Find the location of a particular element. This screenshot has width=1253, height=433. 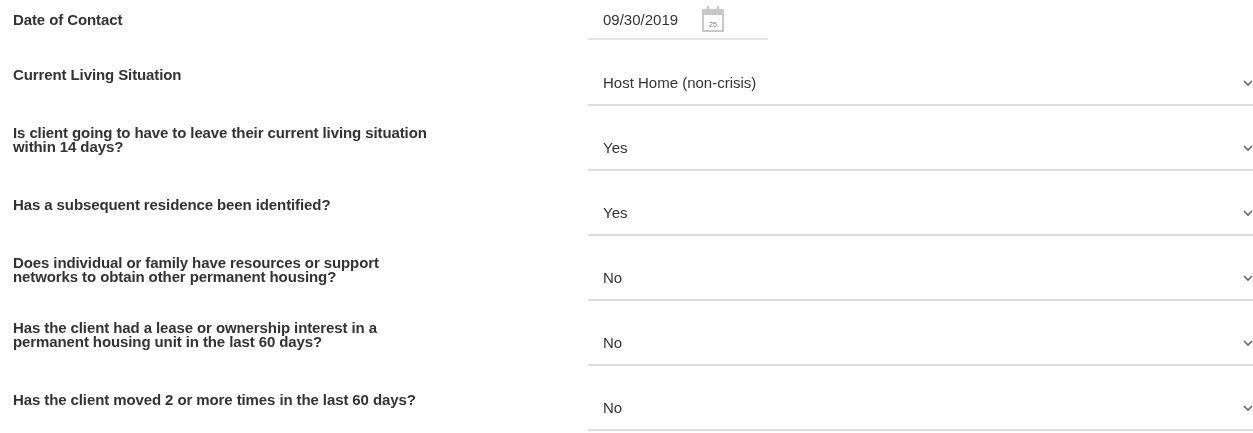

dropdown-field: Host Home (non-crisis) is located at coordinates (920, 83).